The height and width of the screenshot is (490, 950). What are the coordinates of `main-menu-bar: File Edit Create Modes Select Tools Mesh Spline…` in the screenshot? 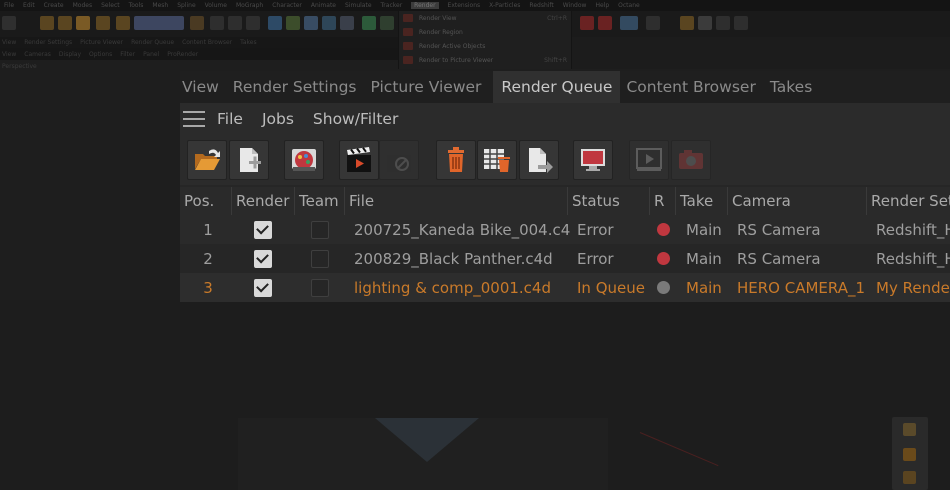 It's located at (475, 5).